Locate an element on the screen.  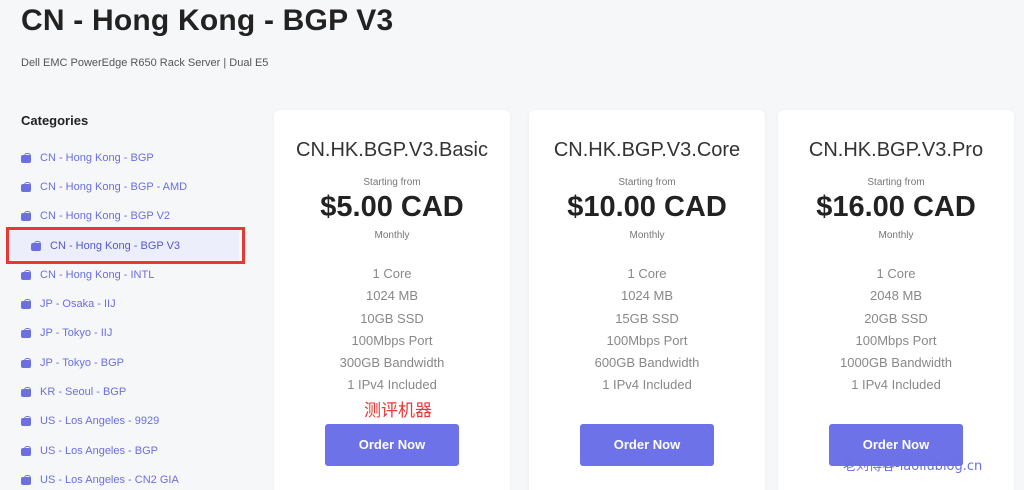
sidebar-item: JP - Tokyo - IIJ is located at coordinates (133, 333).